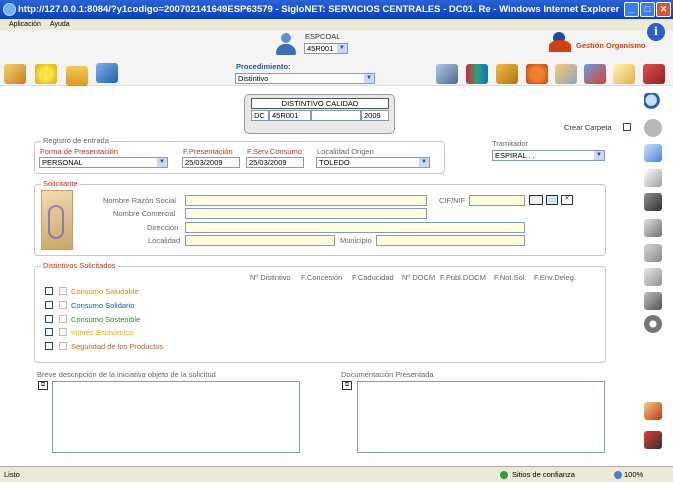 This screenshot has width=673, height=482. What do you see at coordinates (663, 9) in the screenshot?
I see `close-button: ✕` at bounding box center [663, 9].